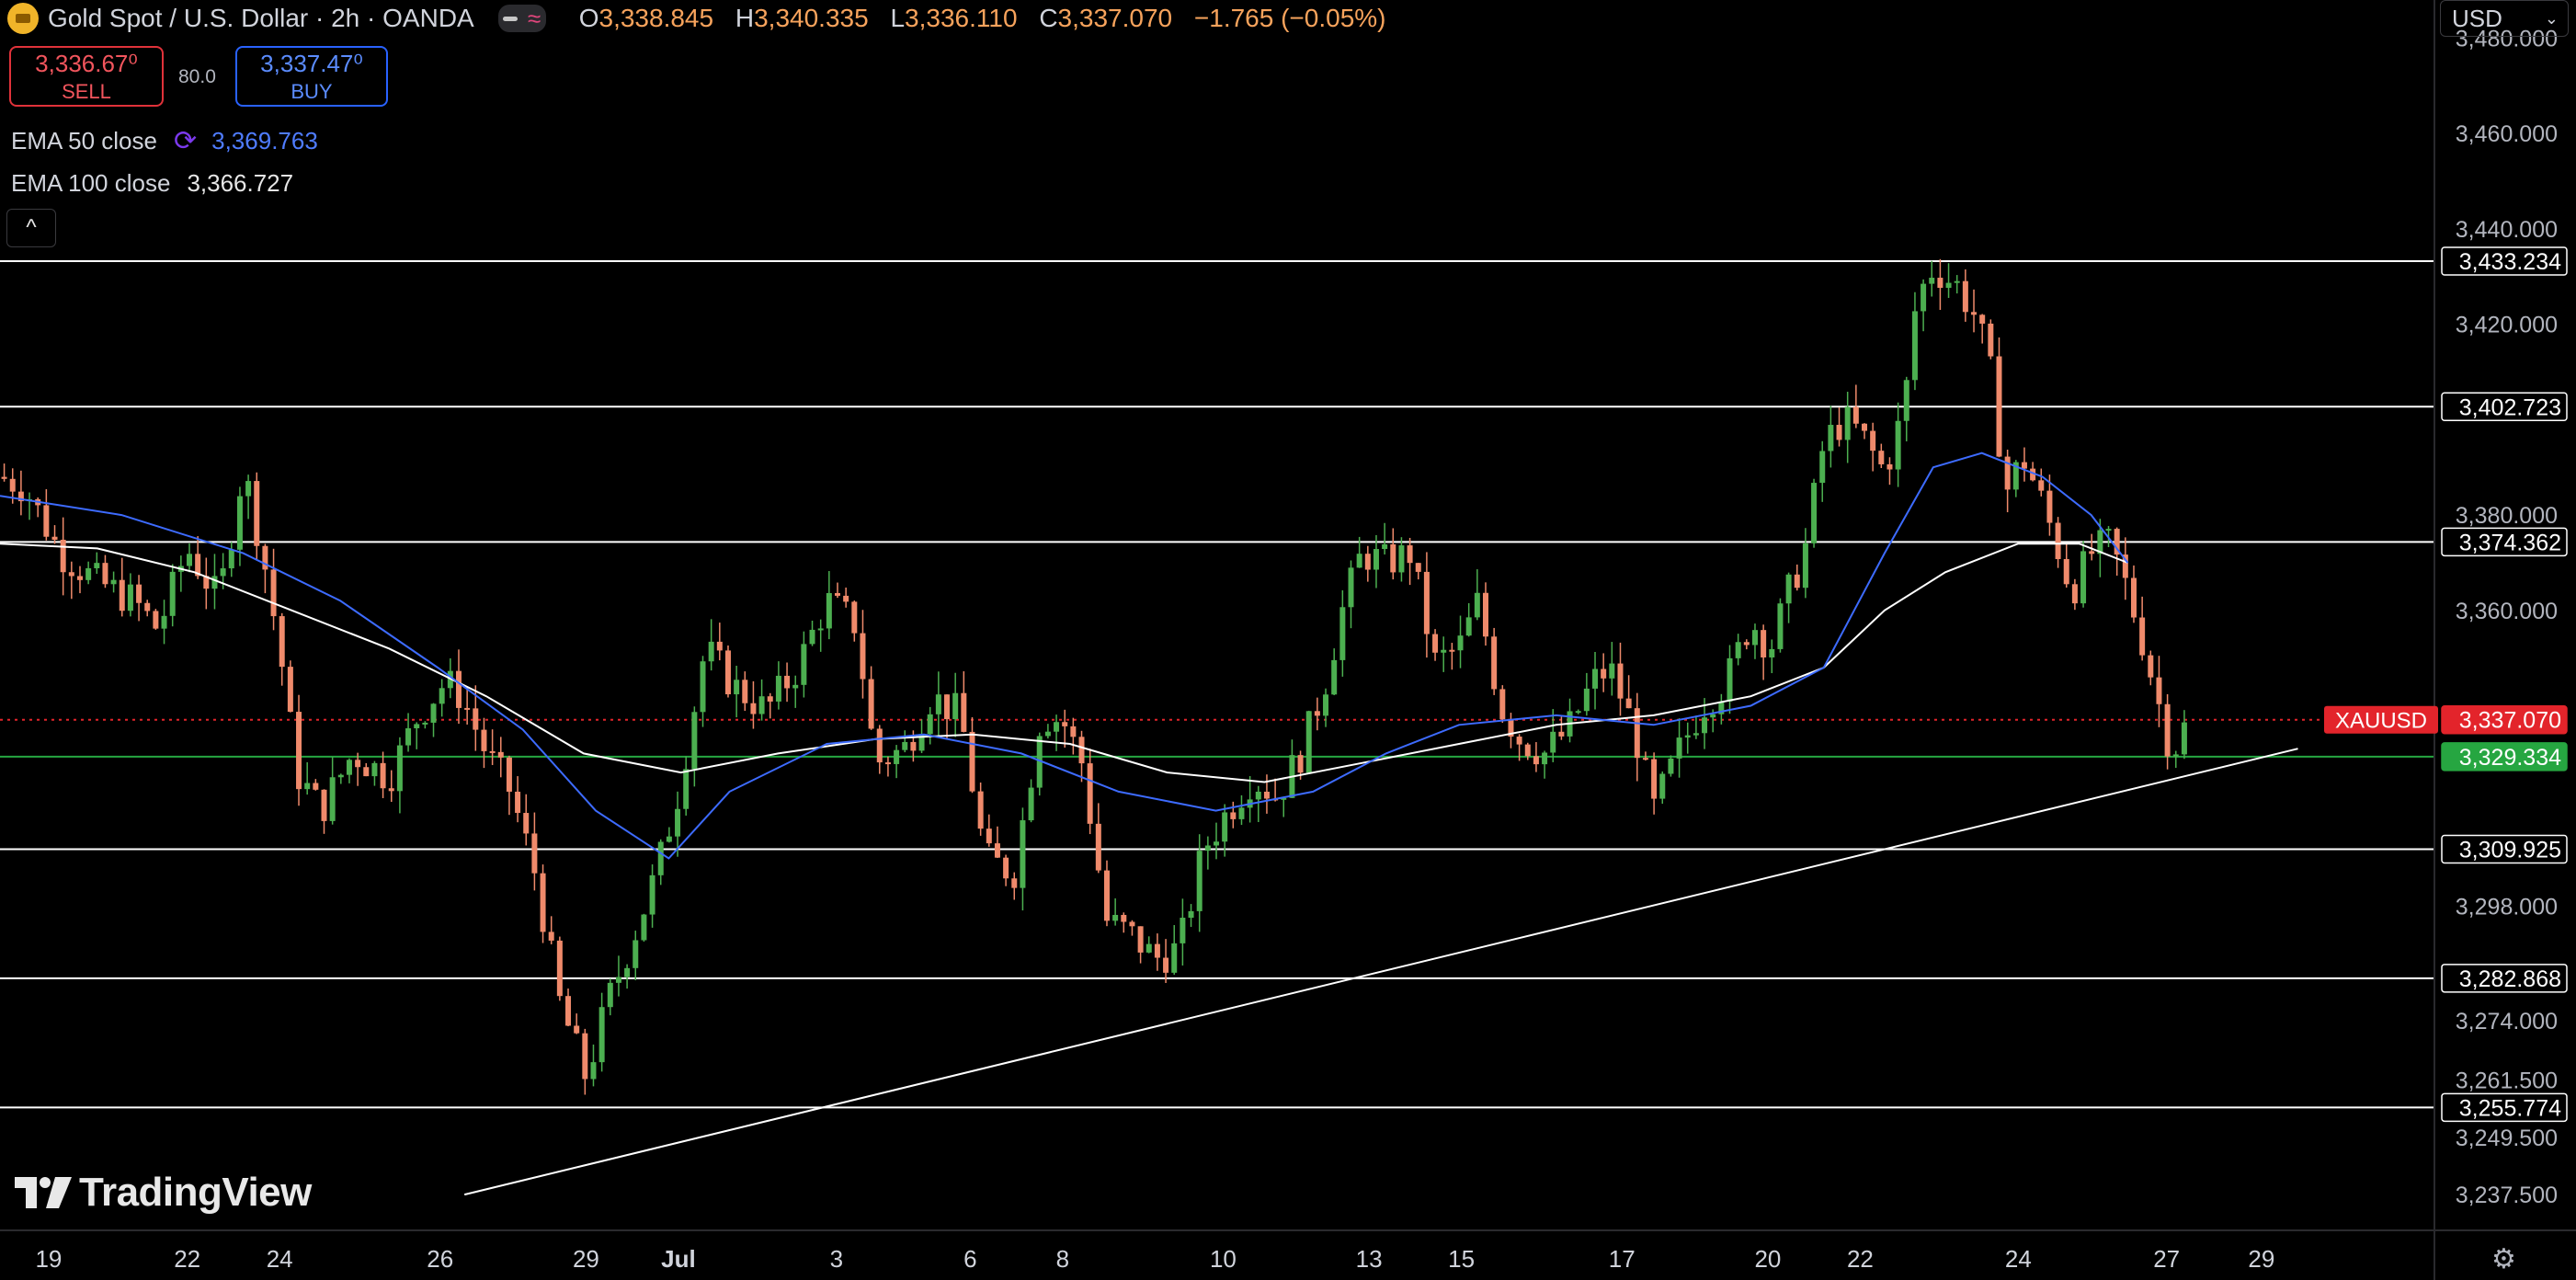 The image size is (2576, 1280). I want to click on currency-button: USD ⌄, so click(2504, 18).